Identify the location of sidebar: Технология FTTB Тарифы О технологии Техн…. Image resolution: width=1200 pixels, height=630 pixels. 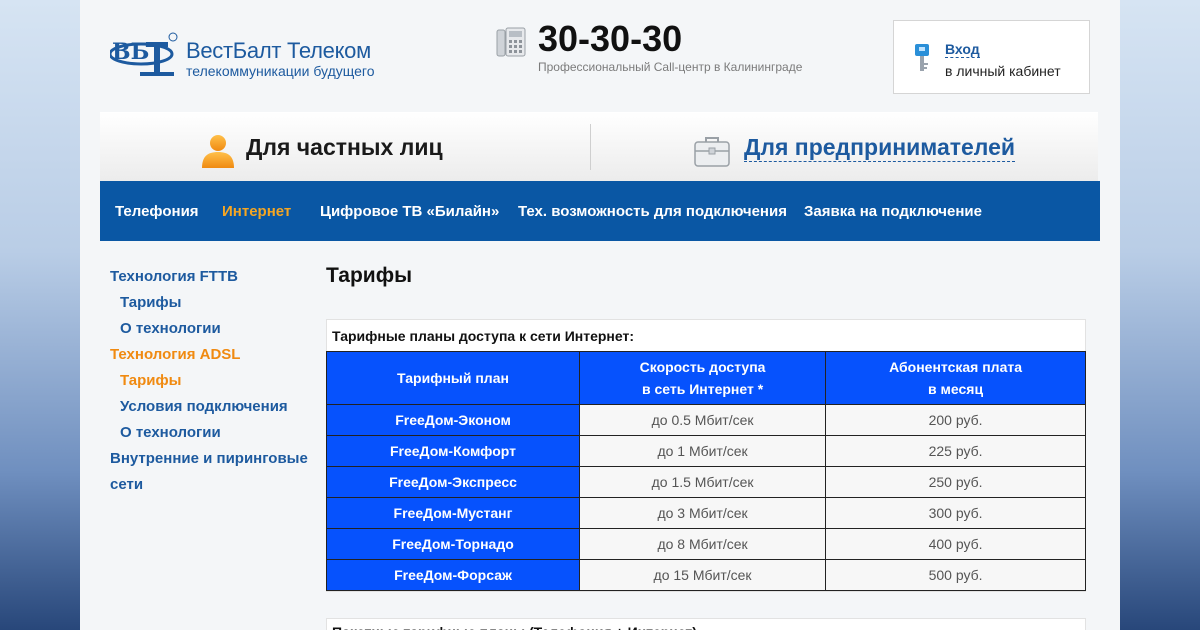
(210, 381).